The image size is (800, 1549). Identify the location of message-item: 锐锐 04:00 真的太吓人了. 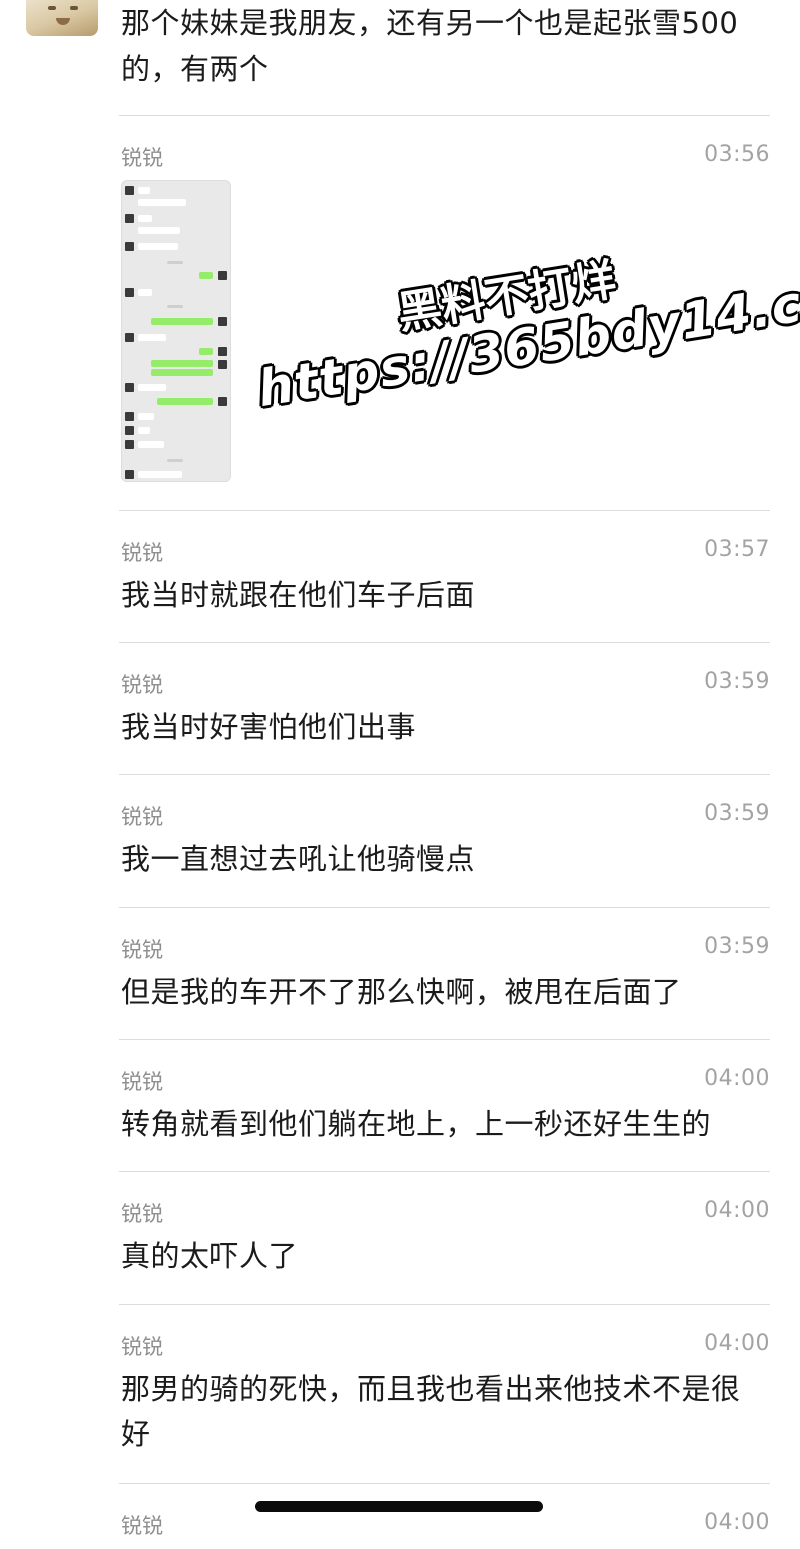
(444, 1238).